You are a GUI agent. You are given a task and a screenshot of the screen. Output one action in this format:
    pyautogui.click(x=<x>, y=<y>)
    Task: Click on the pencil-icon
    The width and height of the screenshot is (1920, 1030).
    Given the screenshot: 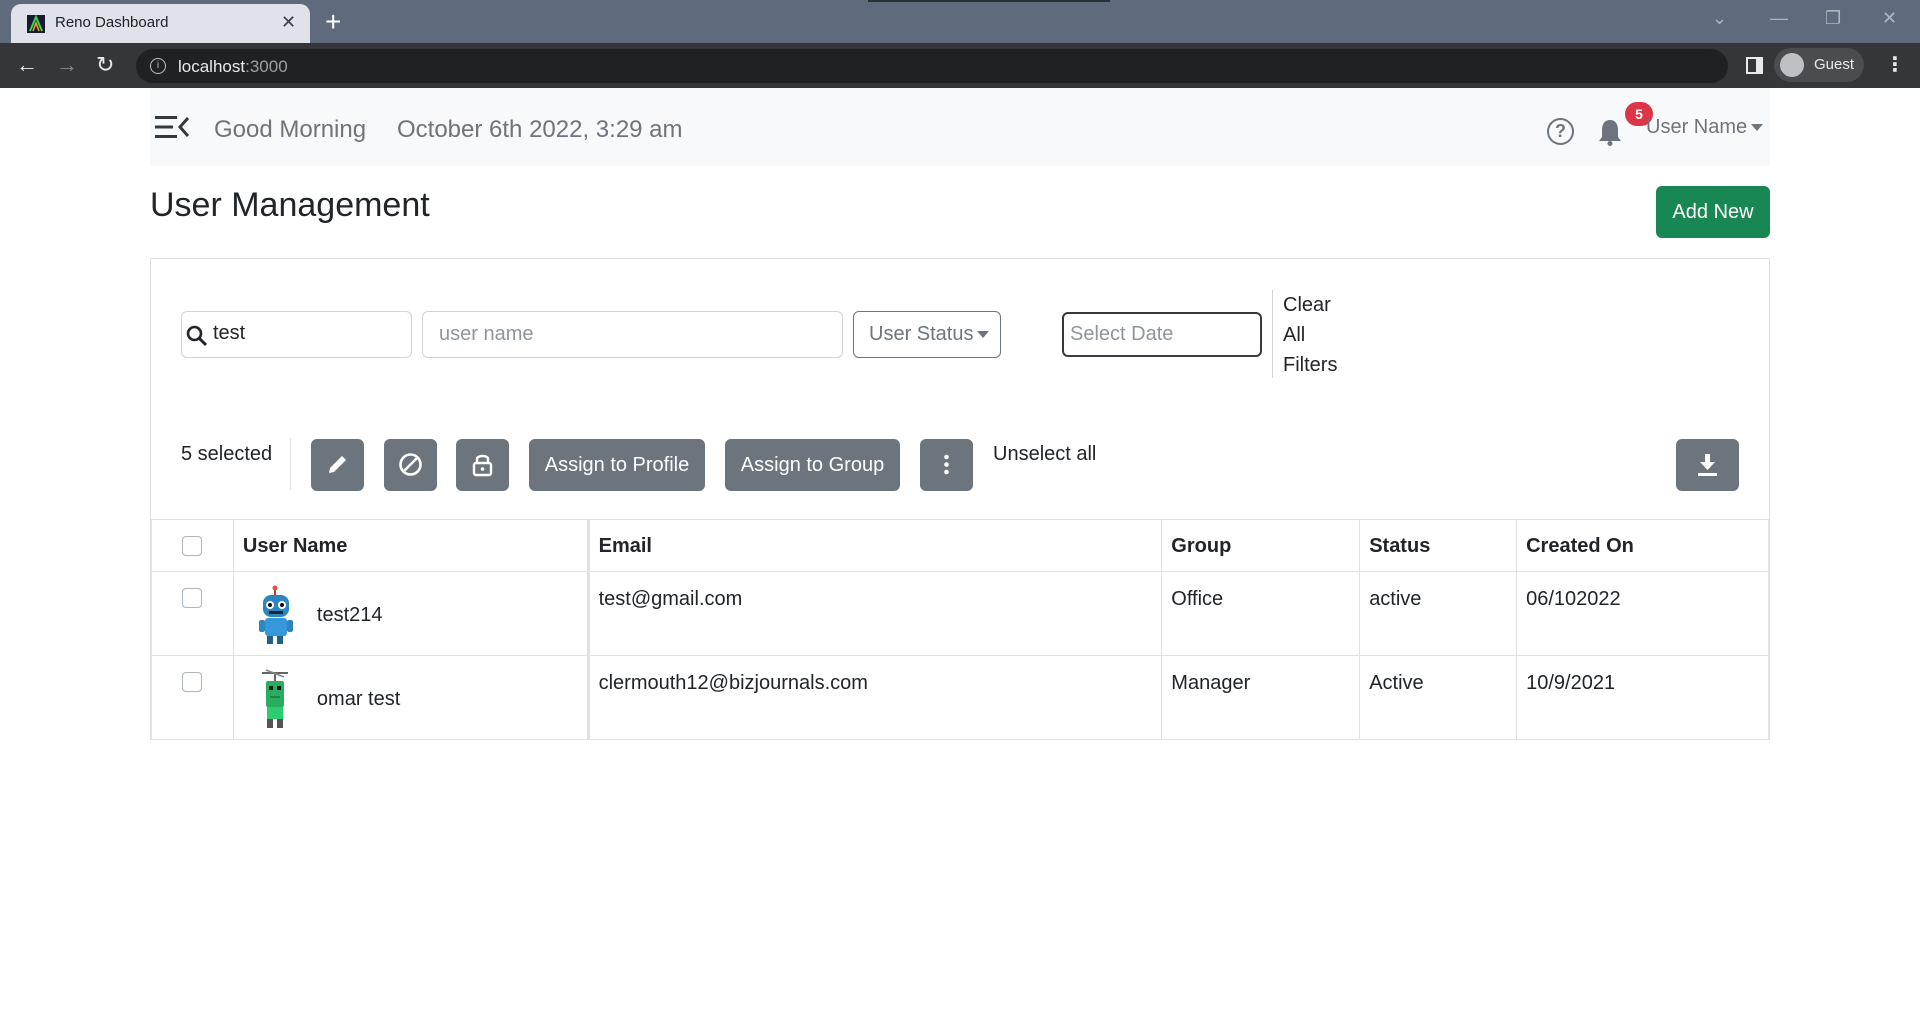 What is the action you would take?
    pyautogui.click(x=337, y=464)
    